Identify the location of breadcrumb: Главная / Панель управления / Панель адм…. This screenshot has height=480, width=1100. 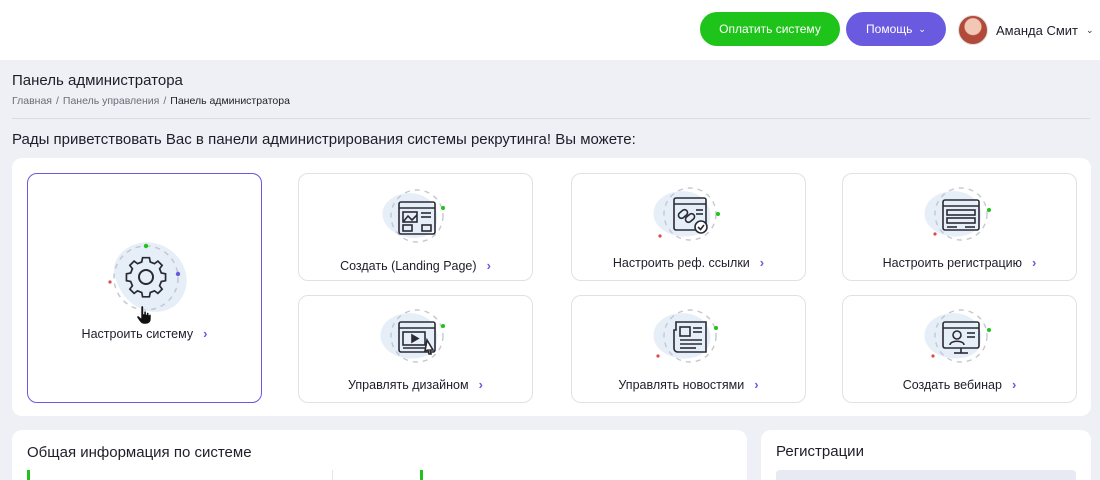
(151, 101).